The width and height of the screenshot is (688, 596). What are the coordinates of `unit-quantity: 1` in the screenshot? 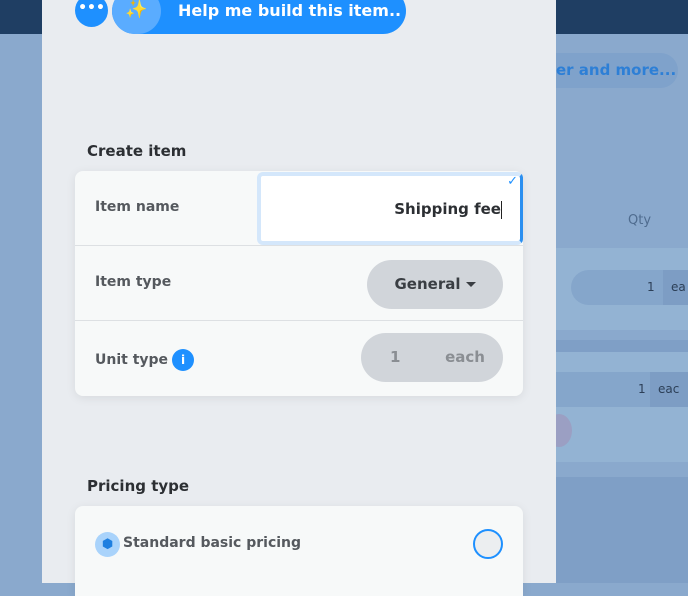 It's located at (395, 357).